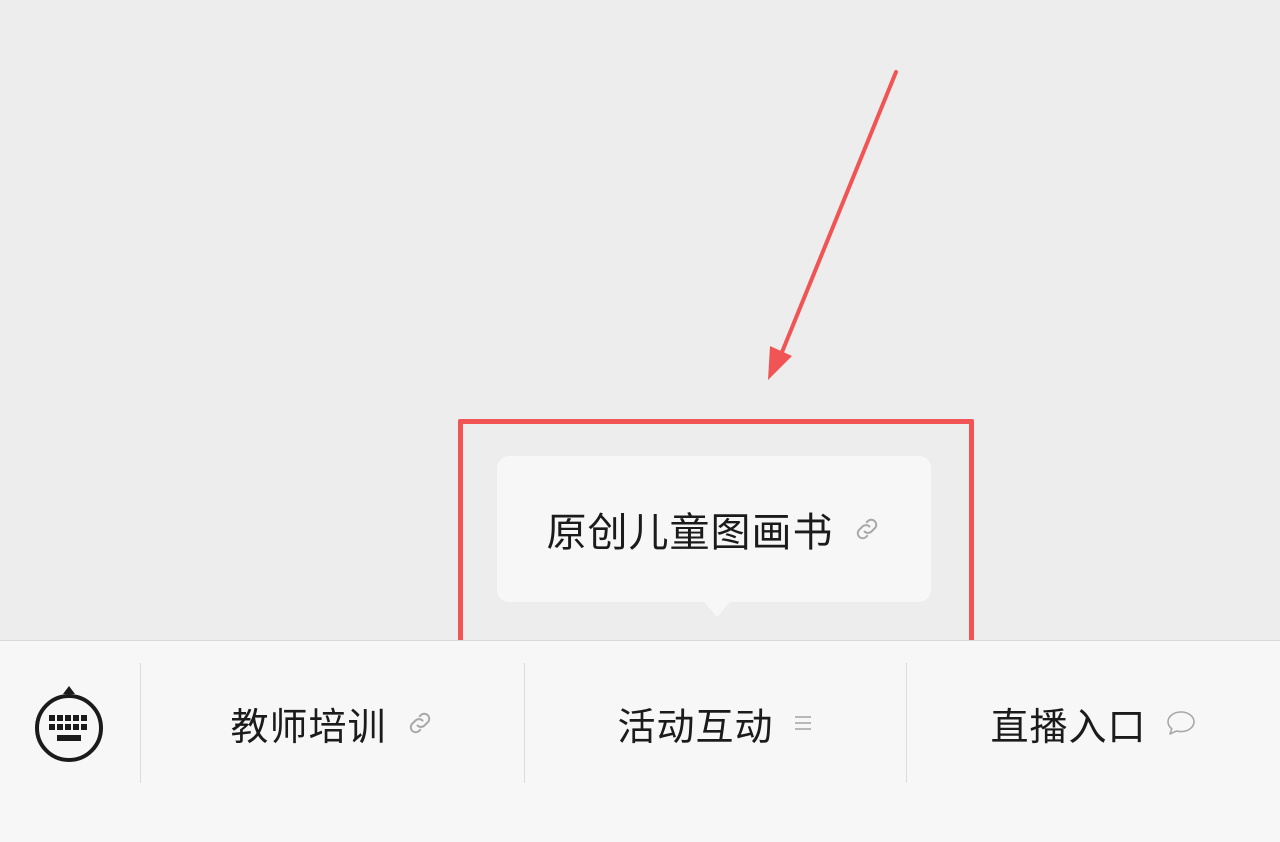 The height and width of the screenshot is (842, 1280). I want to click on chat-bubble-icon, so click(1181, 723).